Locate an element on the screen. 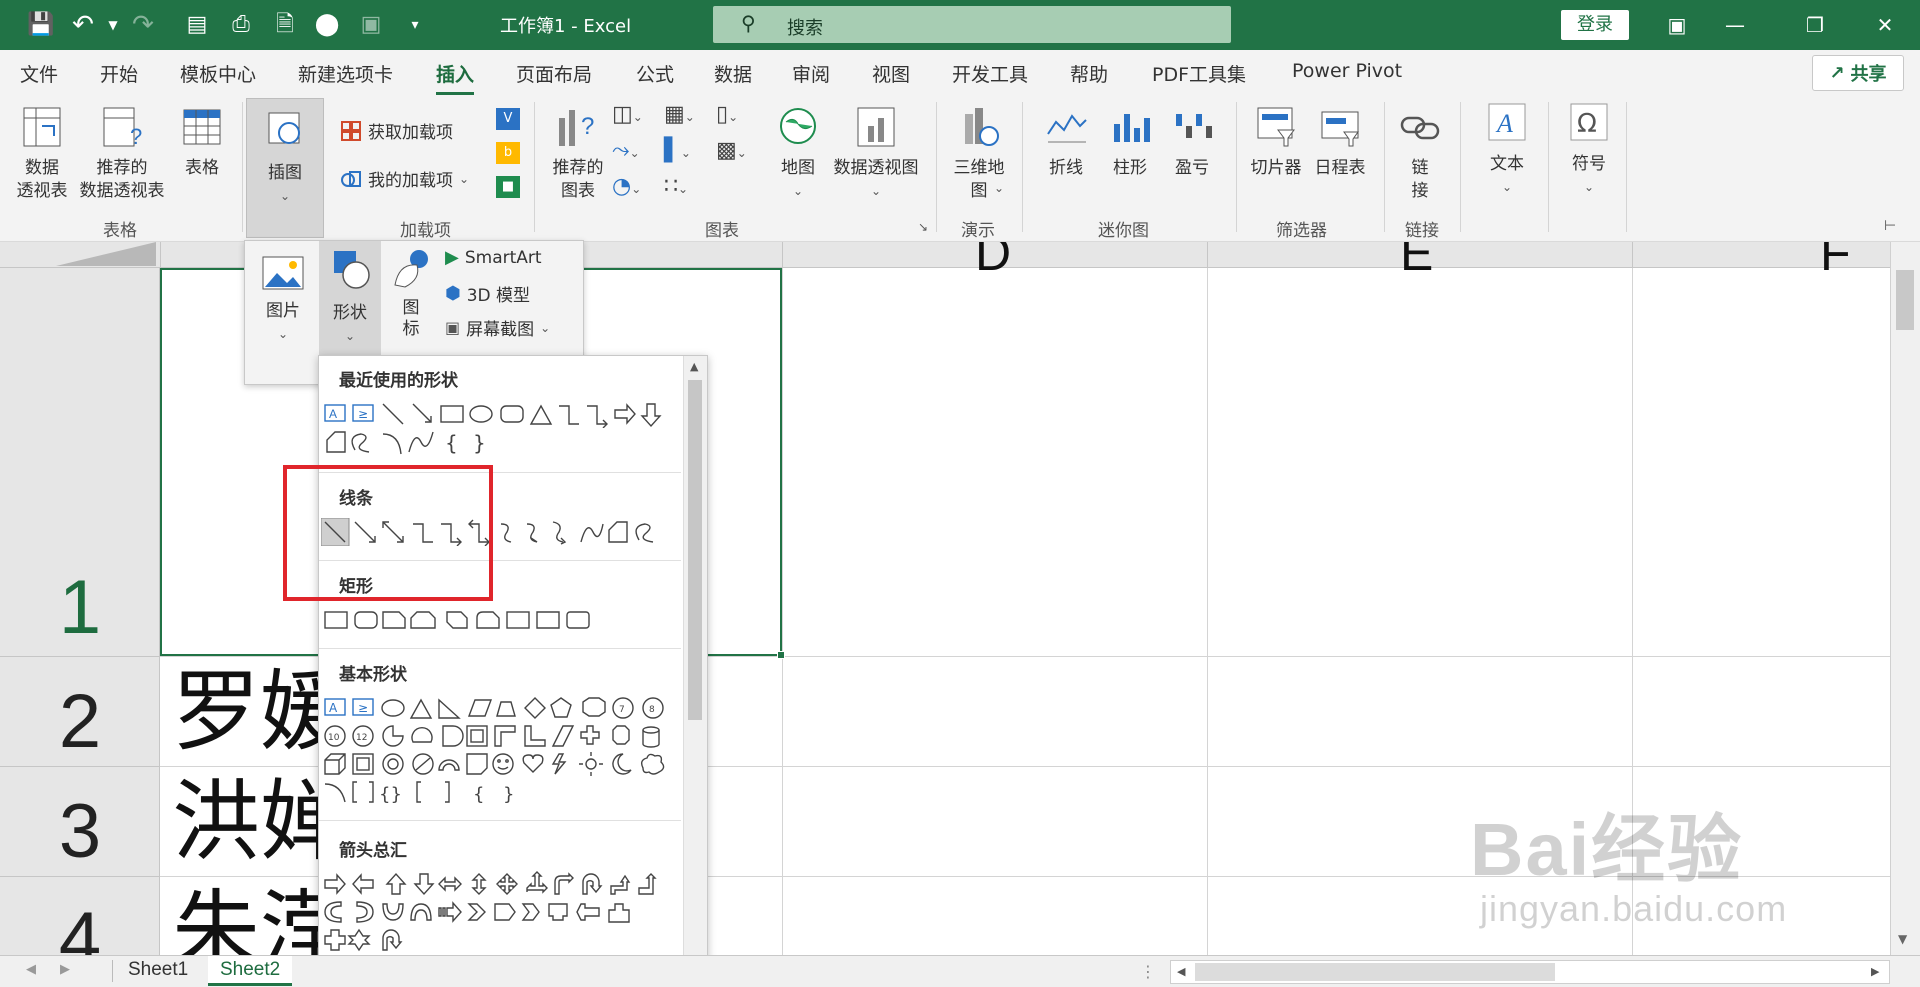 Image resolution: width=1920 pixels, height=987 pixels. basic-shapes-row: A ≥ 7 8 is located at coordinates (501, 708).